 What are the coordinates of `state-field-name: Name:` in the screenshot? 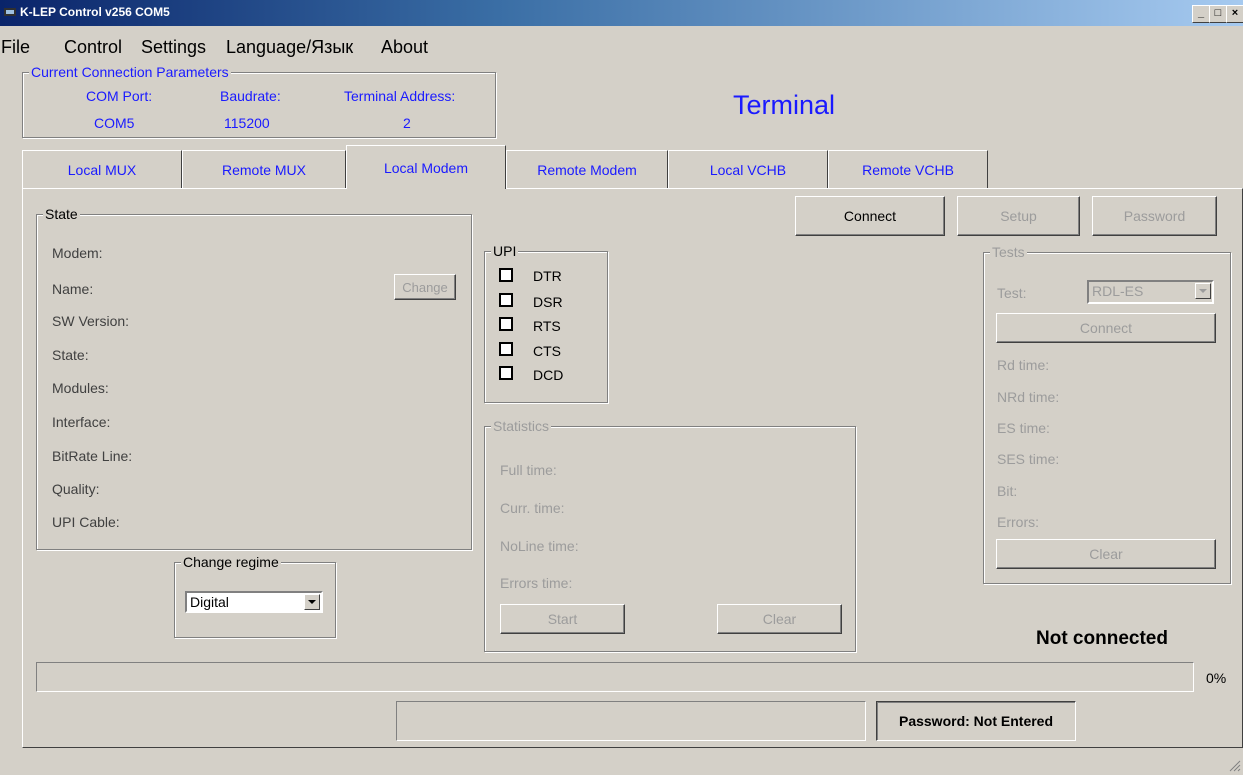 It's located at (73, 289).